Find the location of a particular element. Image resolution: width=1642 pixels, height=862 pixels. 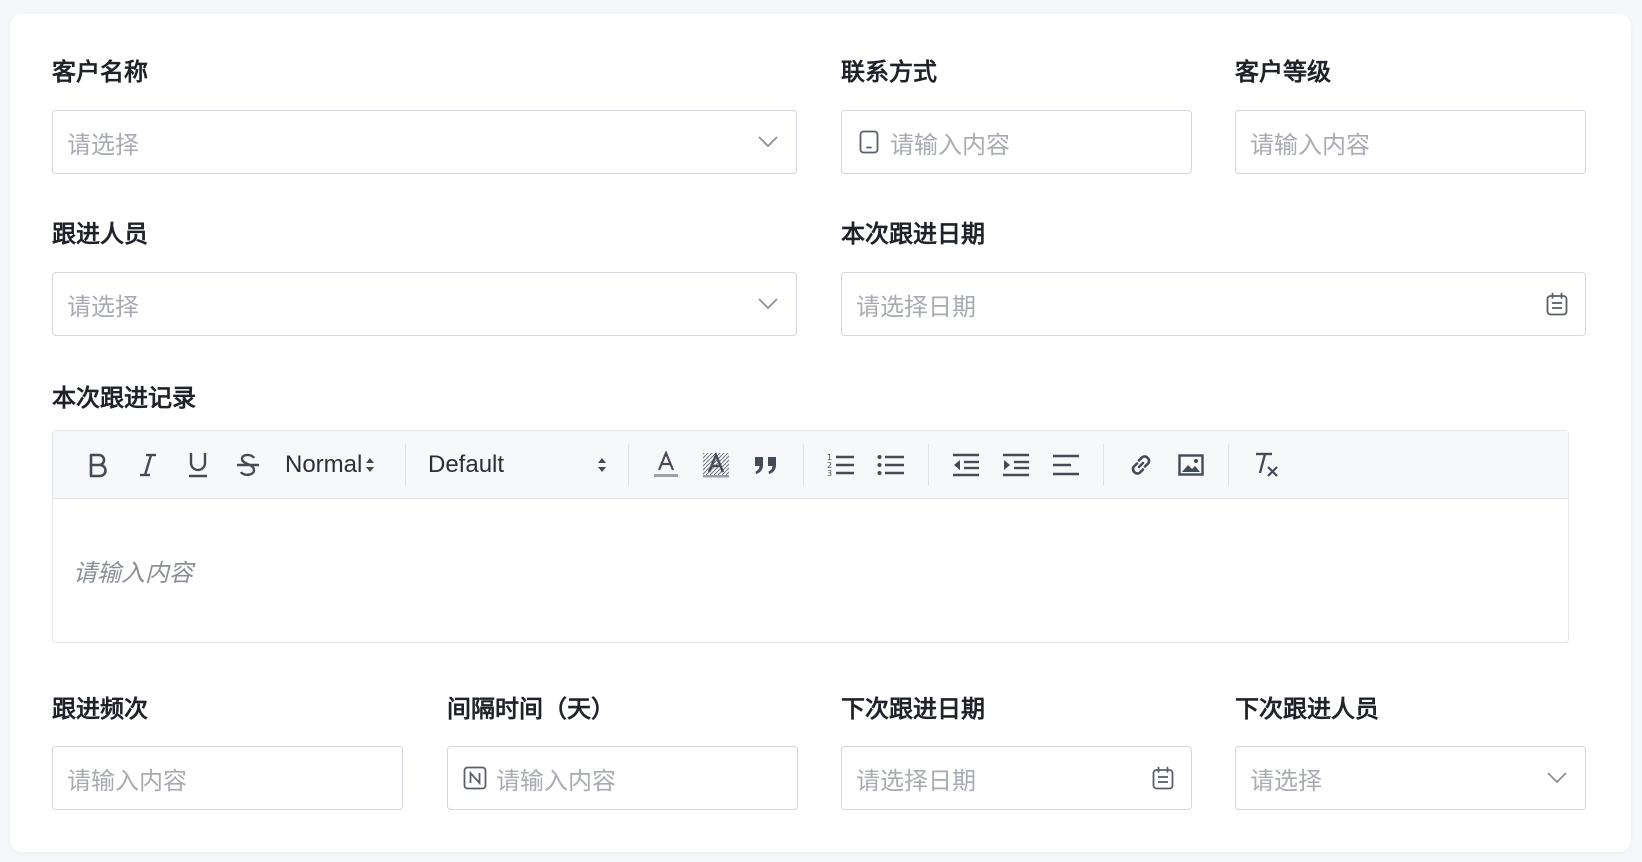

next-follower-select: 请选择 is located at coordinates (1410, 778).